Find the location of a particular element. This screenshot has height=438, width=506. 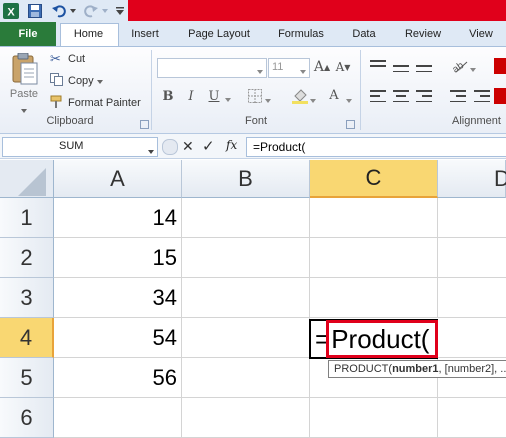

format-painter-button: Format Painter is located at coordinates (95, 103).